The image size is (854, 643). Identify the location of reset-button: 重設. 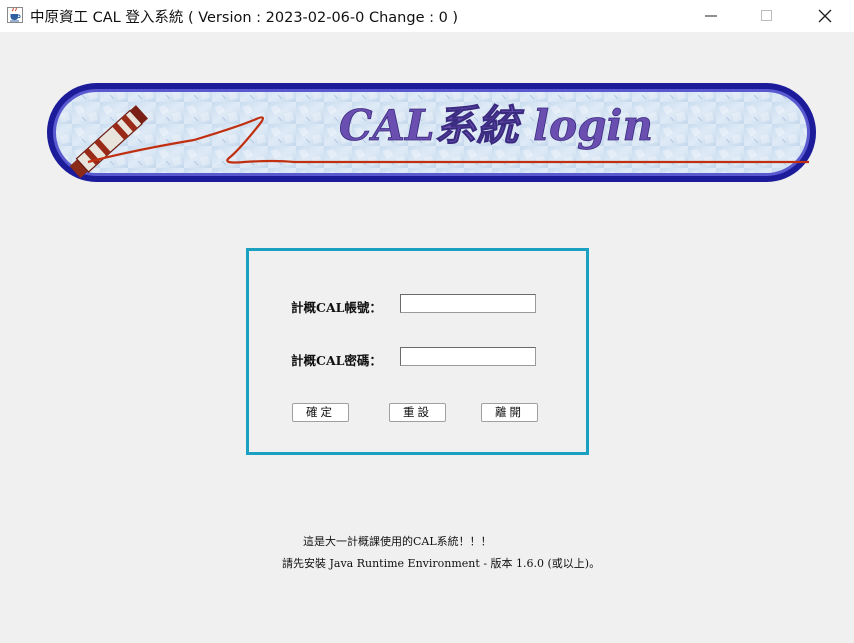
(417, 412).